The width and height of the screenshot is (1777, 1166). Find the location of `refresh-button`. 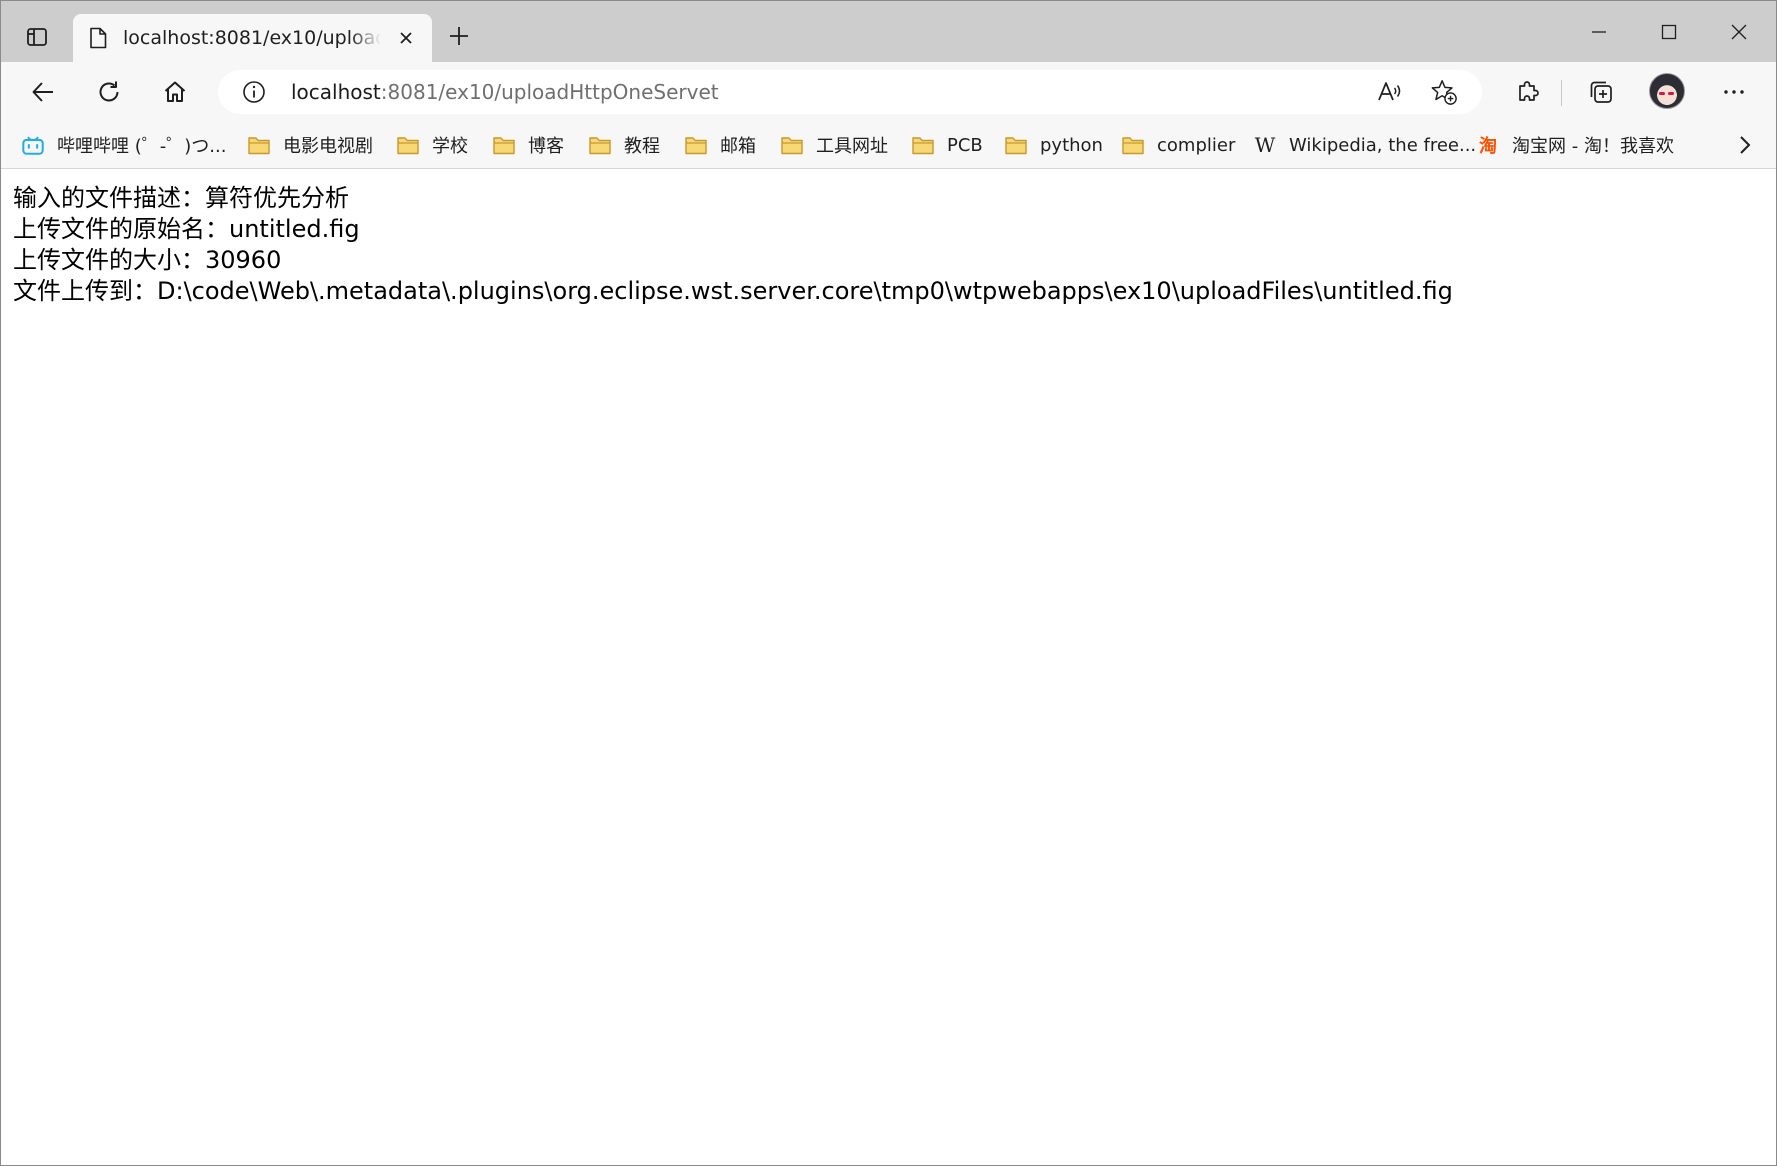

refresh-button is located at coordinates (109, 92).